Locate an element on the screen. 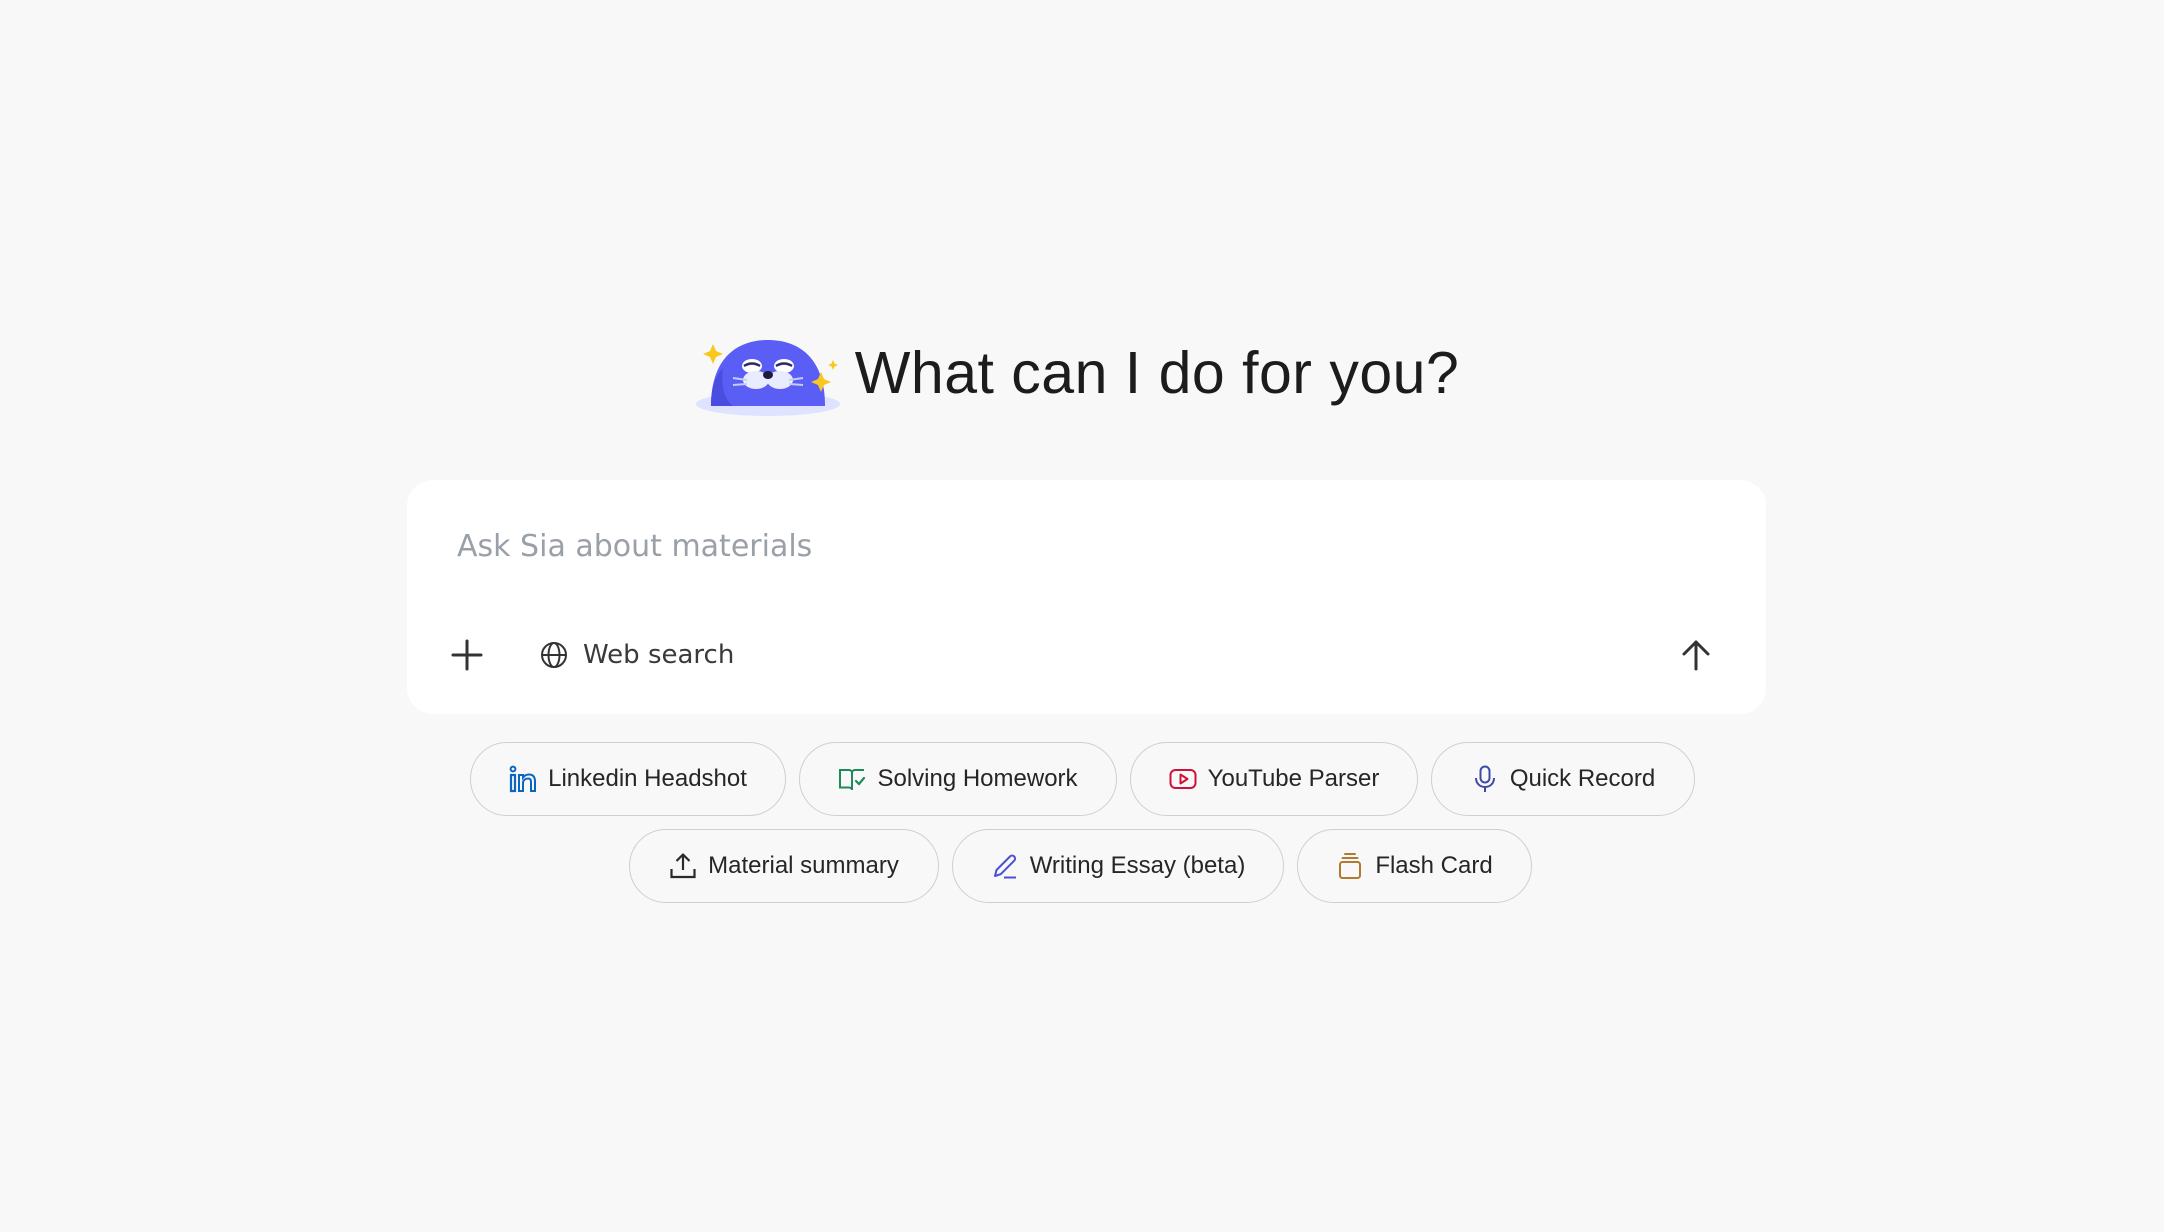  upload-icon is located at coordinates (683, 866).